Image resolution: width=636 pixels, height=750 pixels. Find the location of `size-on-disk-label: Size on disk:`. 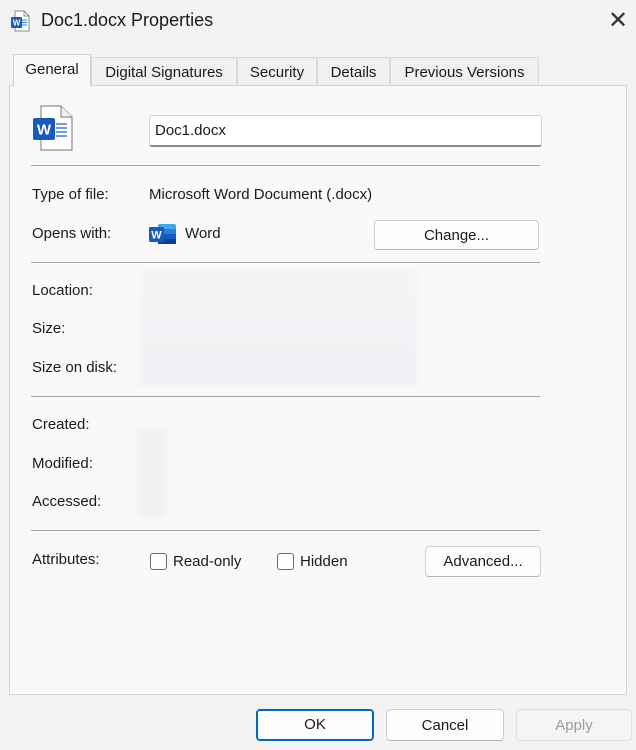

size-on-disk-label: Size on disk: is located at coordinates (75, 367).